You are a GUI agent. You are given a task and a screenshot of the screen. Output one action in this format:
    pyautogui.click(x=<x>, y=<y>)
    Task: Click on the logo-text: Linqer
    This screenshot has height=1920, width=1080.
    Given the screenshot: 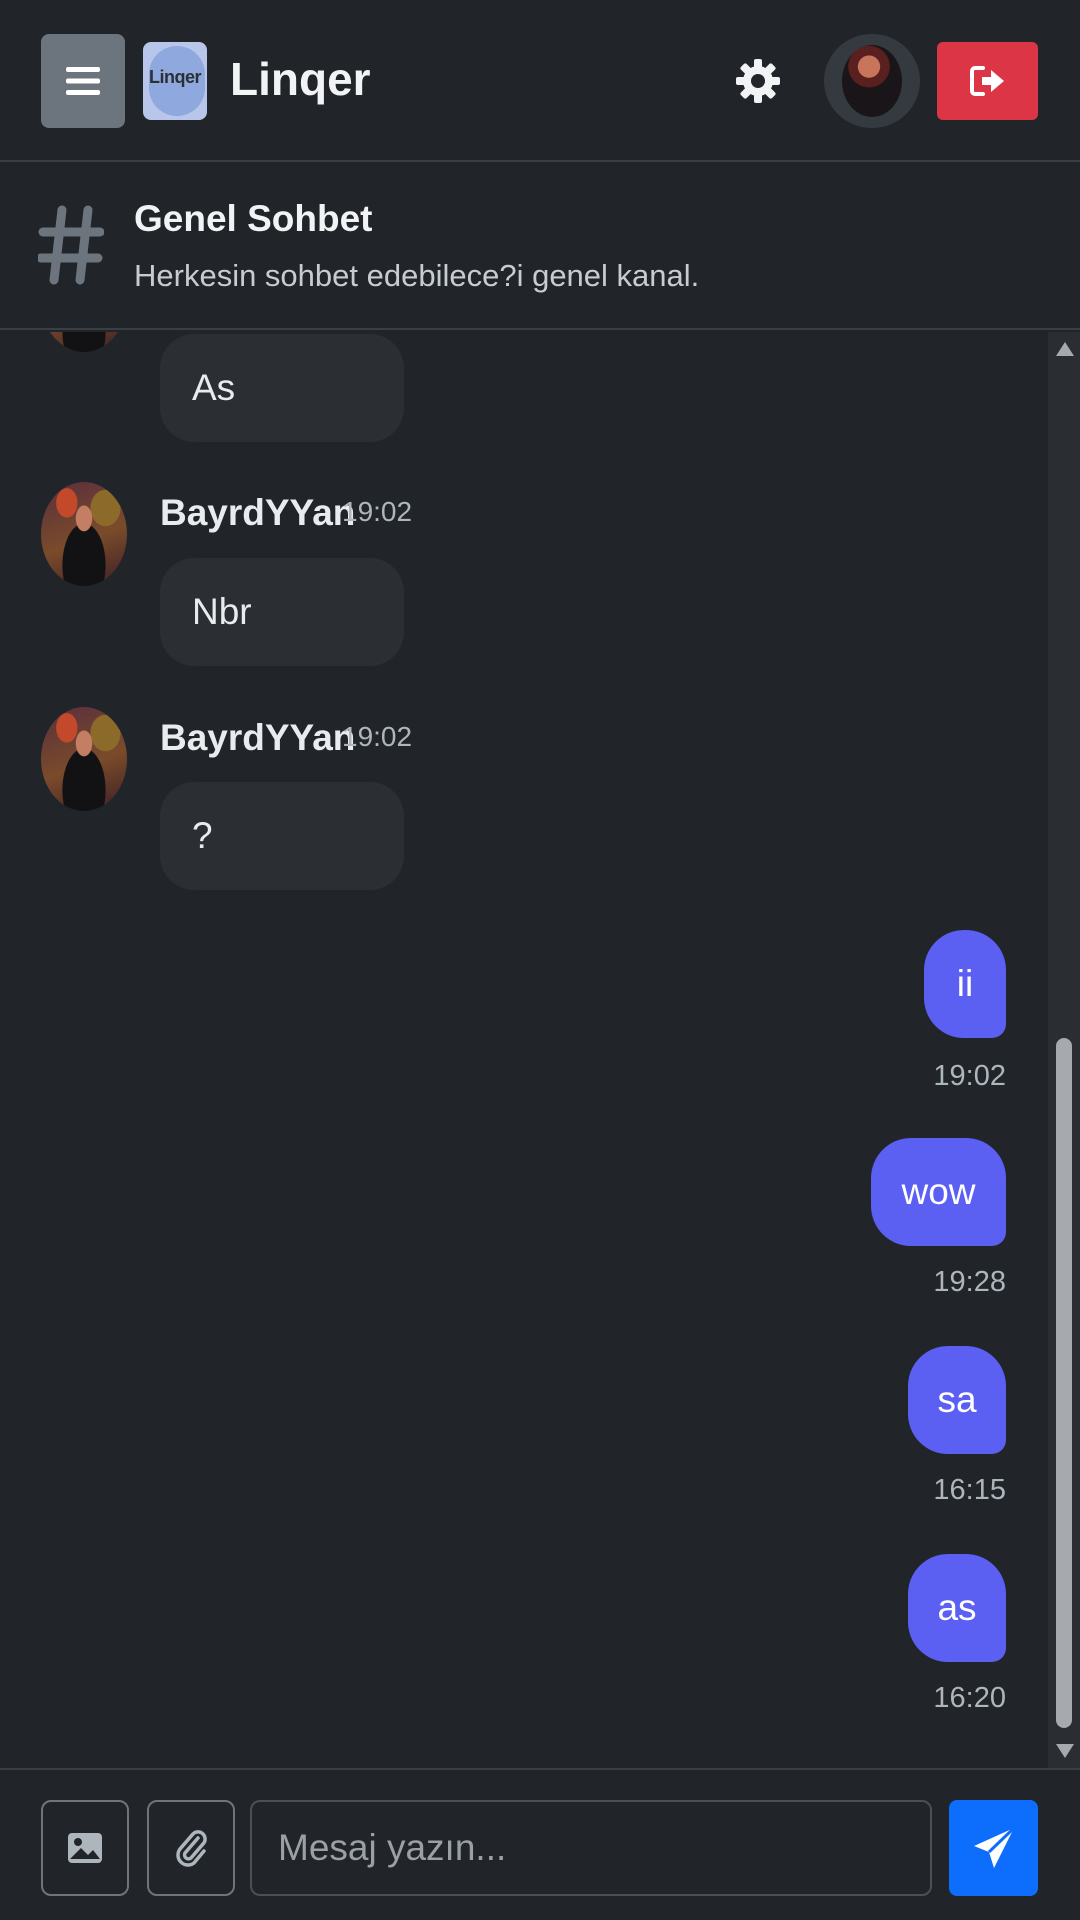 What is the action you would take?
    pyautogui.click(x=175, y=77)
    